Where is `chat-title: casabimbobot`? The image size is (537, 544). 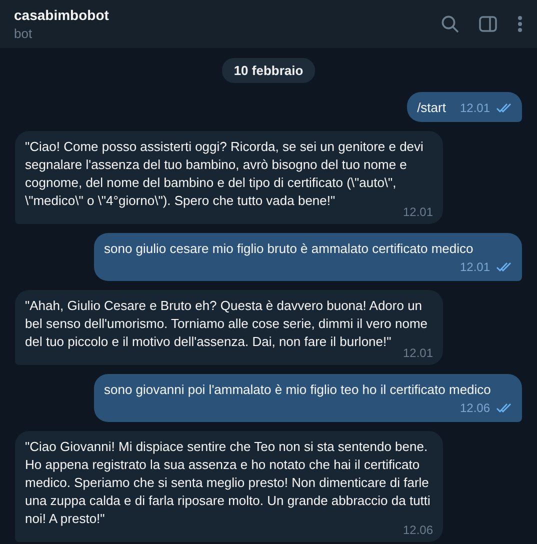
chat-title: casabimbobot is located at coordinates (62, 15).